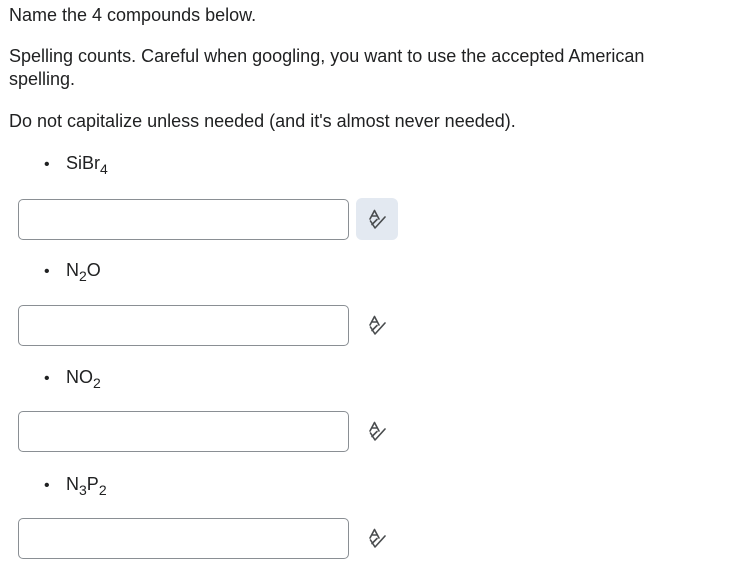 This screenshot has height=572, width=735. I want to click on compound-item: • N2O, so click(72, 271).